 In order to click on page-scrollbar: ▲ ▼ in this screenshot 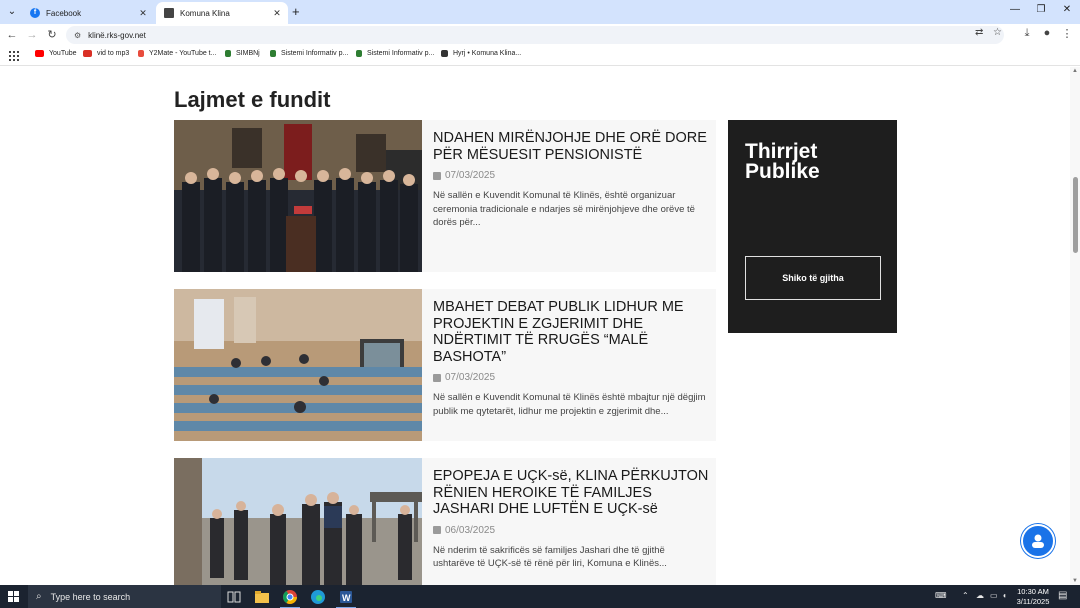, I will do `click(1075, 326)`.